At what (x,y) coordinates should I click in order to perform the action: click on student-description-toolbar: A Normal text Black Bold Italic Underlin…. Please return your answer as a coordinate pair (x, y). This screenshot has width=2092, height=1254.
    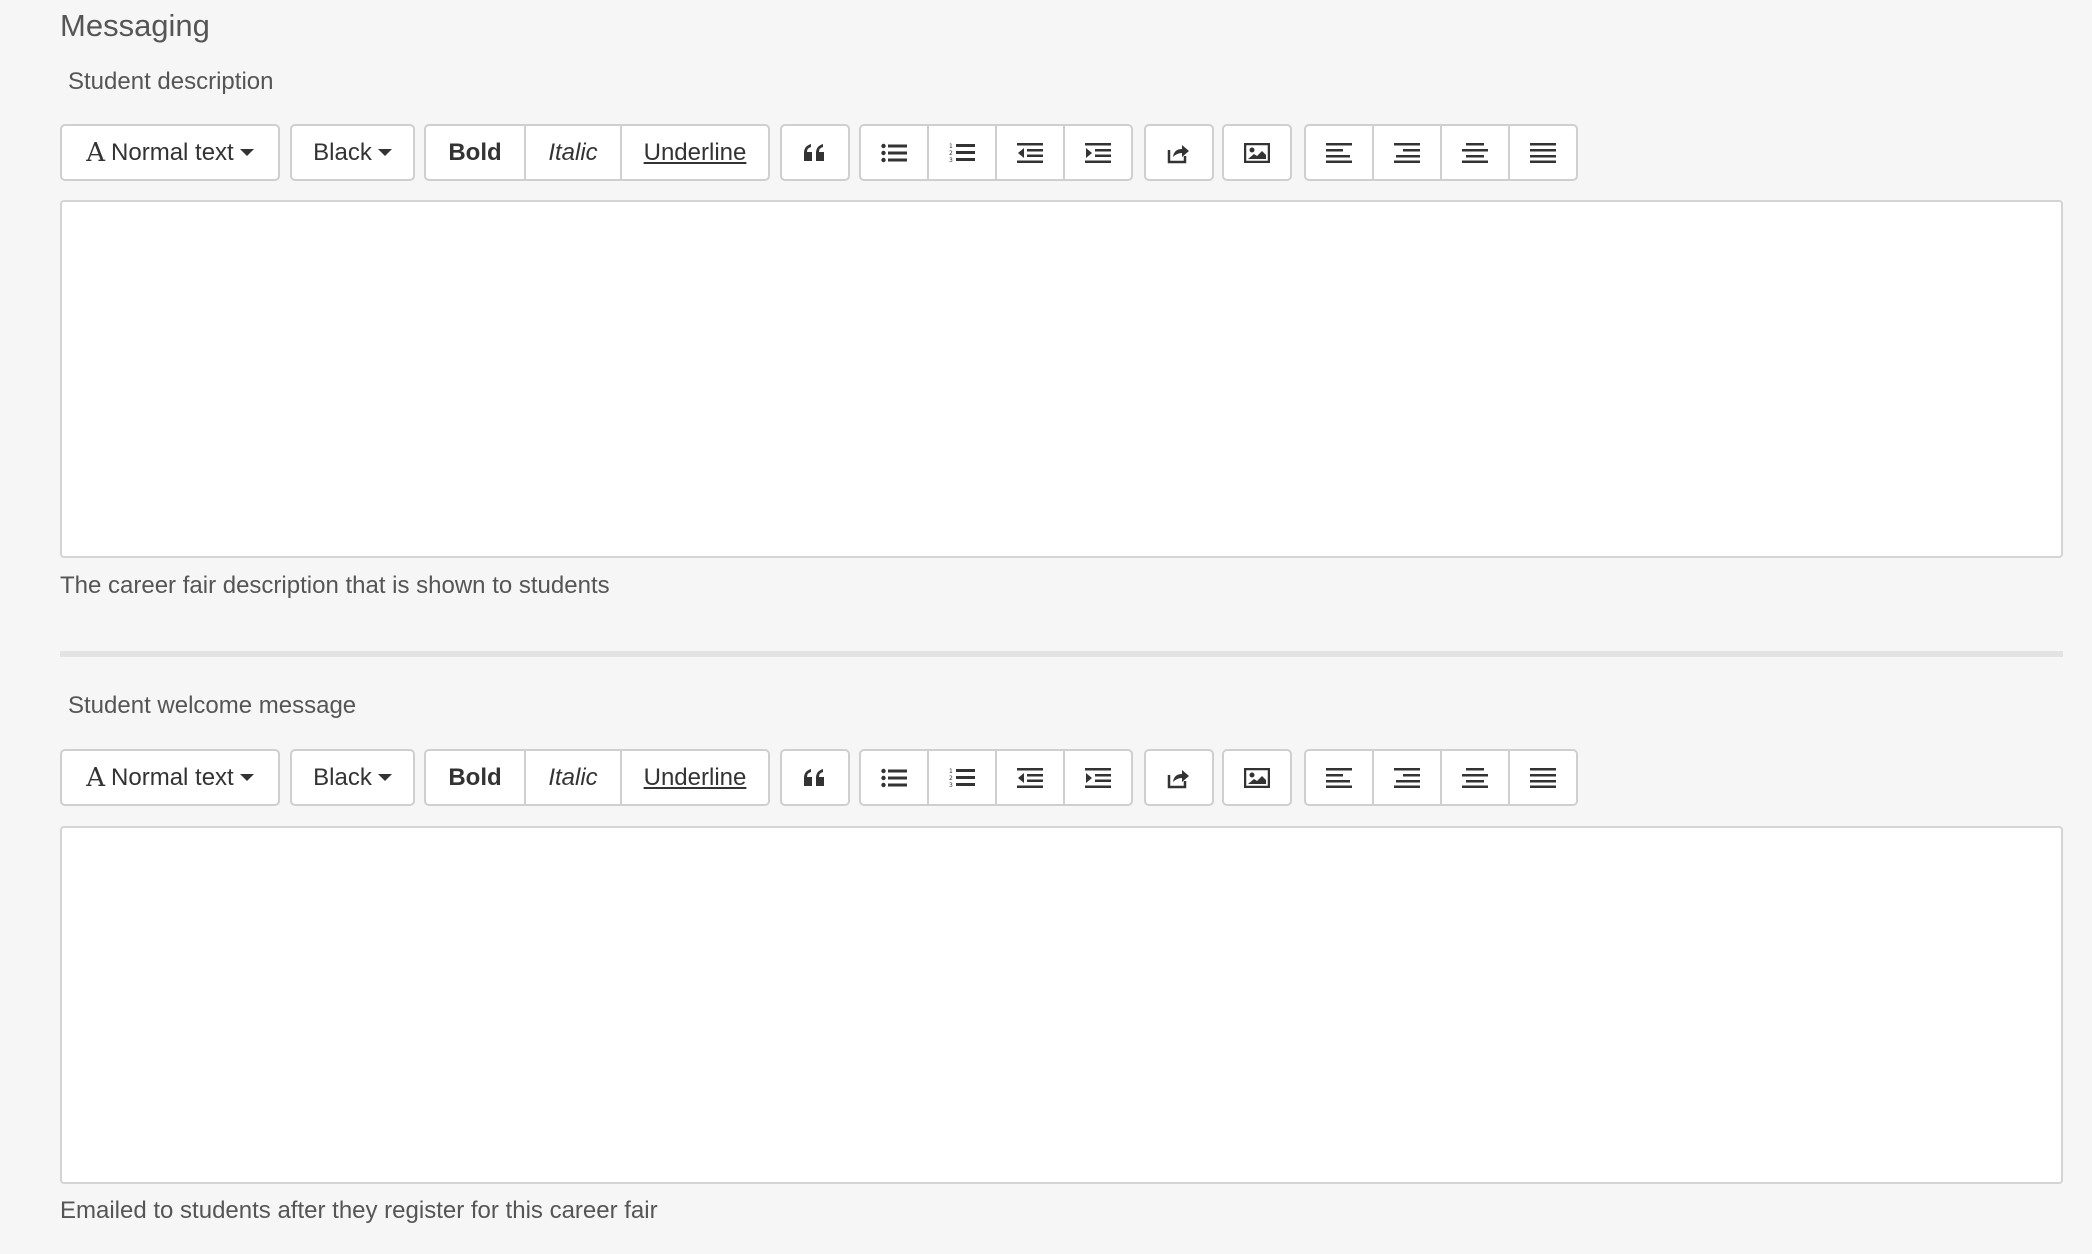
    Looking at the image, I should click on (820, 152).